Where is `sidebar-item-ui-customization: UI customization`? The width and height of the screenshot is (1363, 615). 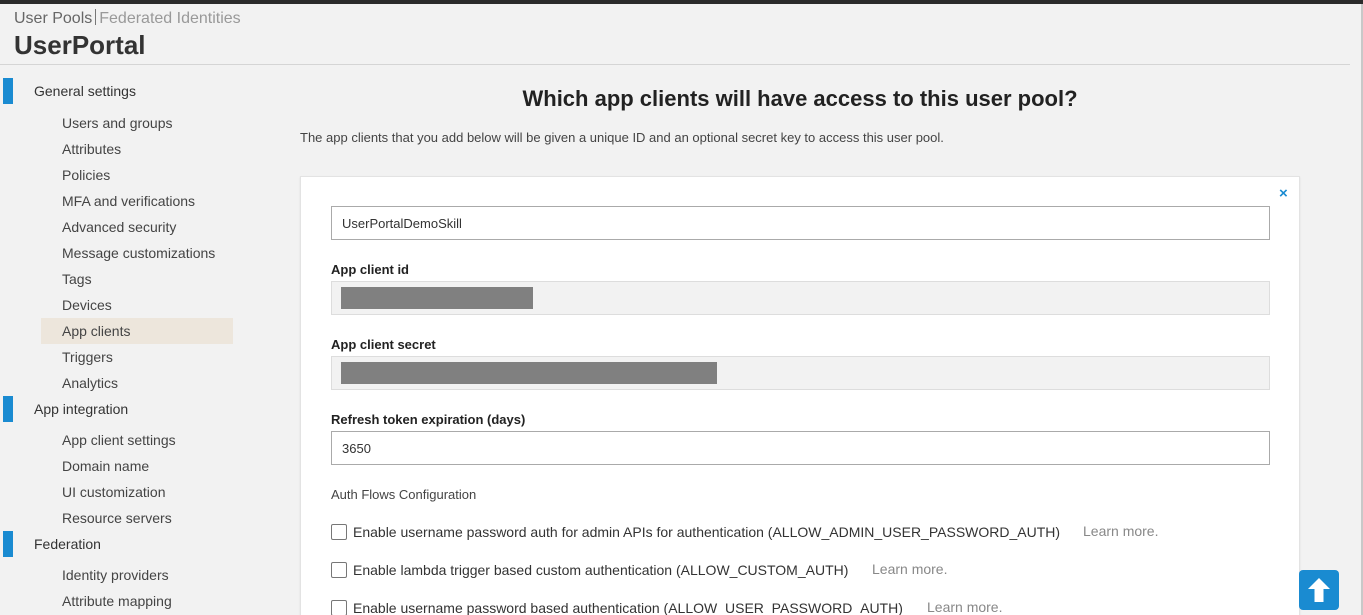 sidebar-item-ui-customization: UI customization is located at coordinates (137, 492).